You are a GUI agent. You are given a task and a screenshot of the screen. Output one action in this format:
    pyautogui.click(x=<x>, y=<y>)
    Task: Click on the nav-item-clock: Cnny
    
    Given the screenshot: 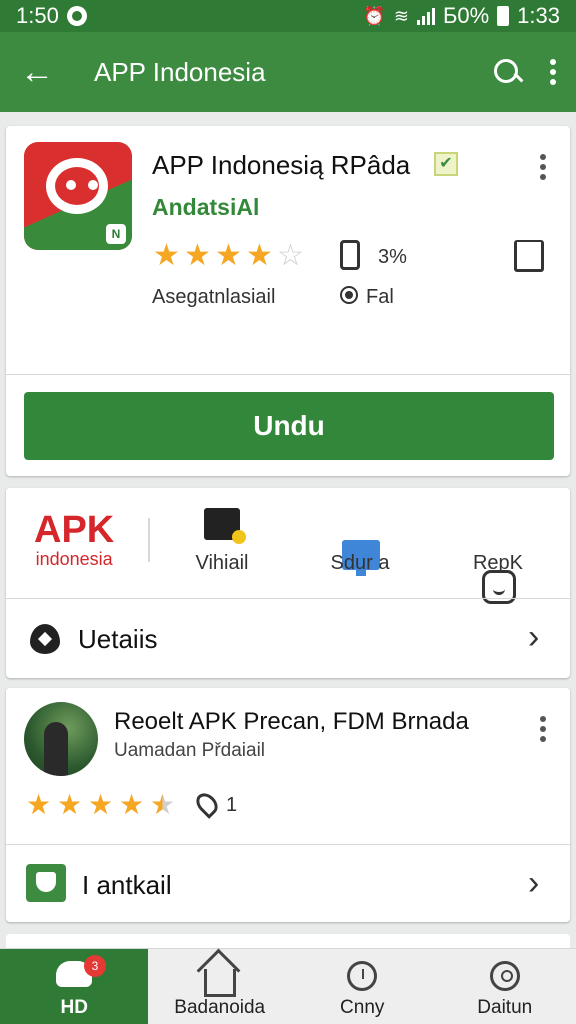 What is the action you would take?
    pyautogui.click(x=362, y=986)
    